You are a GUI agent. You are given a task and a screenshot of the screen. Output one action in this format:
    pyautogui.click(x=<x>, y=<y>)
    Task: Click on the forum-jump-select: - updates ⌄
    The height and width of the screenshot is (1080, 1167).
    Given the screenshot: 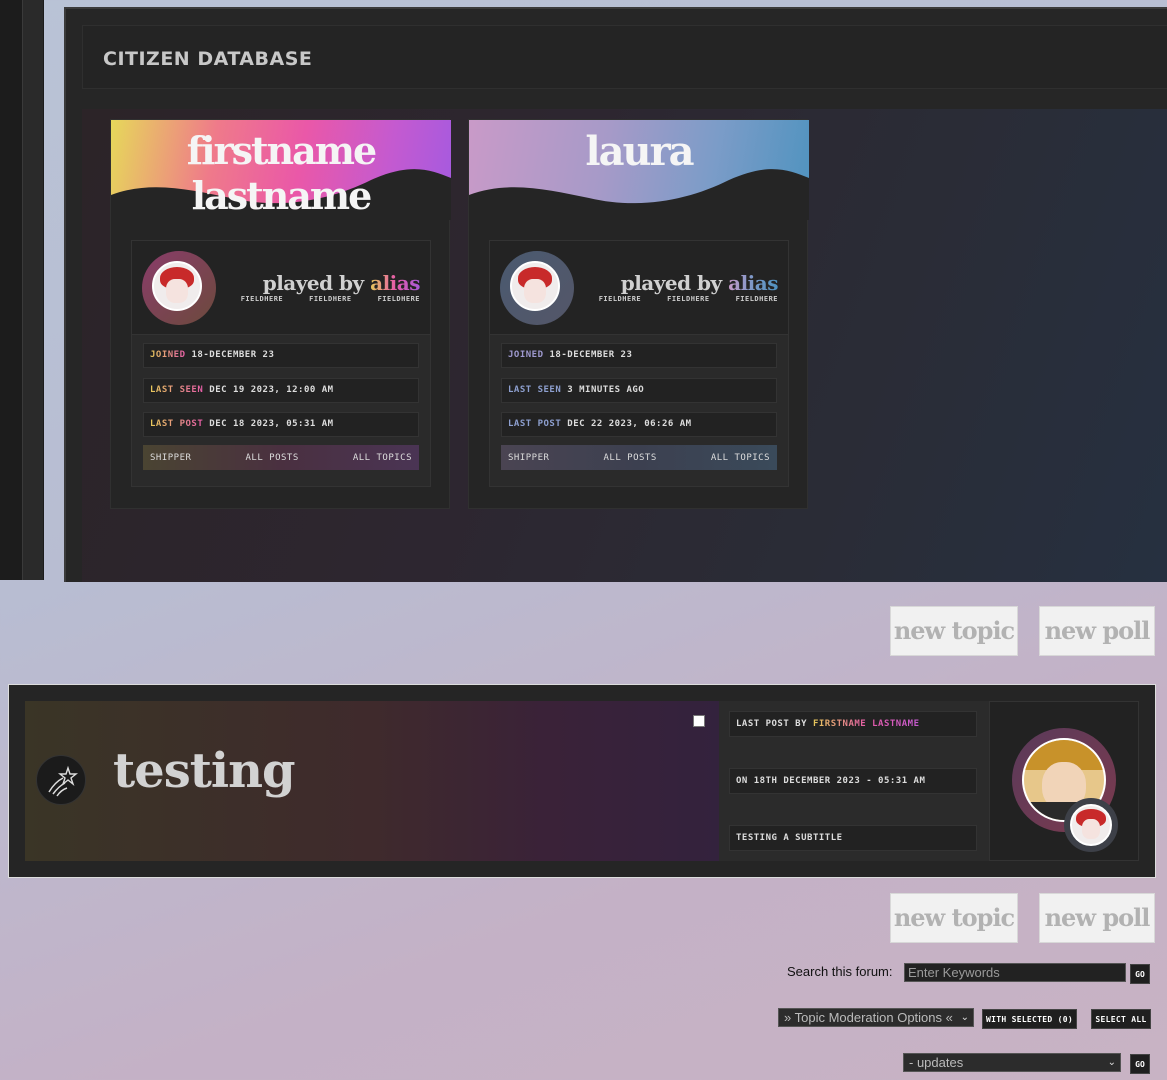 What is the action you would take?
    pyautogui.click(x=1012, y=1062)
    